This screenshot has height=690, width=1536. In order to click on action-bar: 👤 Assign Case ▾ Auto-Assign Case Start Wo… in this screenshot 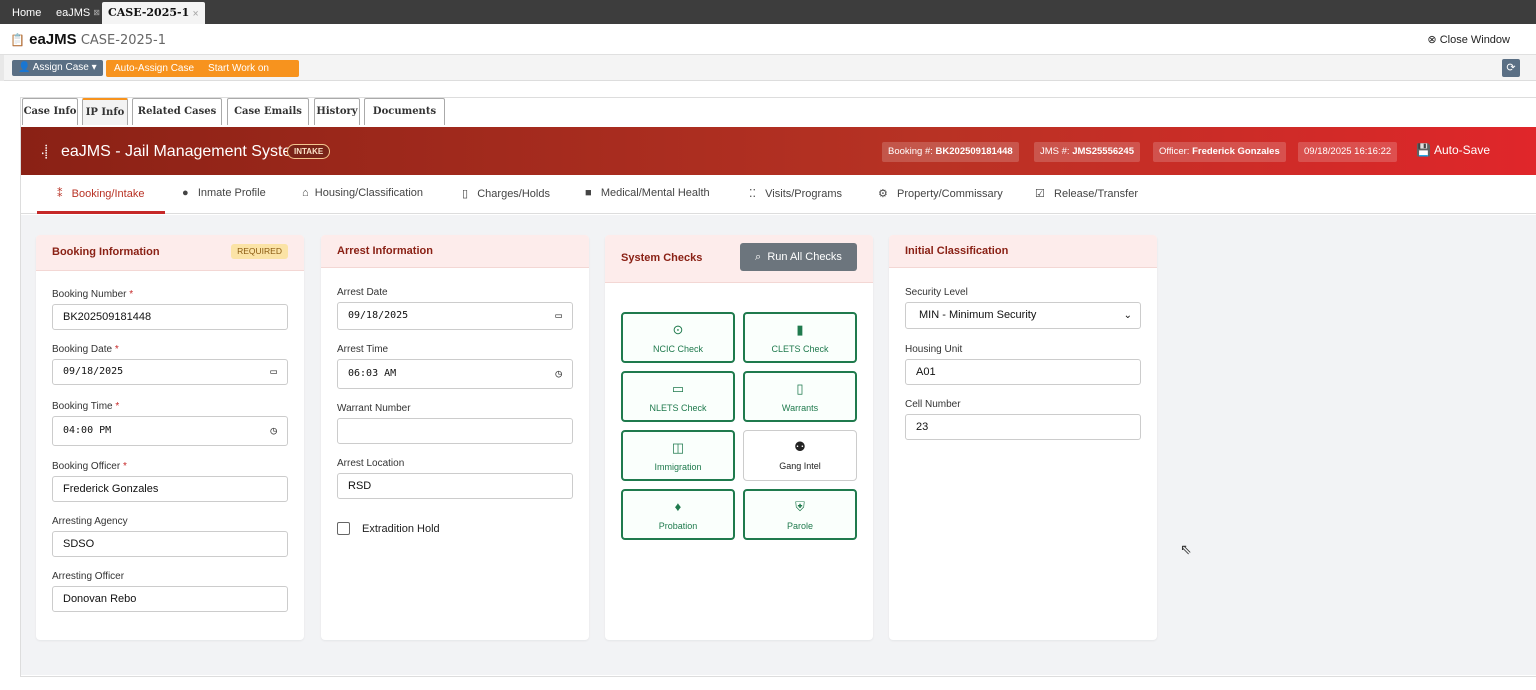, I will do `click(768, 73)`.